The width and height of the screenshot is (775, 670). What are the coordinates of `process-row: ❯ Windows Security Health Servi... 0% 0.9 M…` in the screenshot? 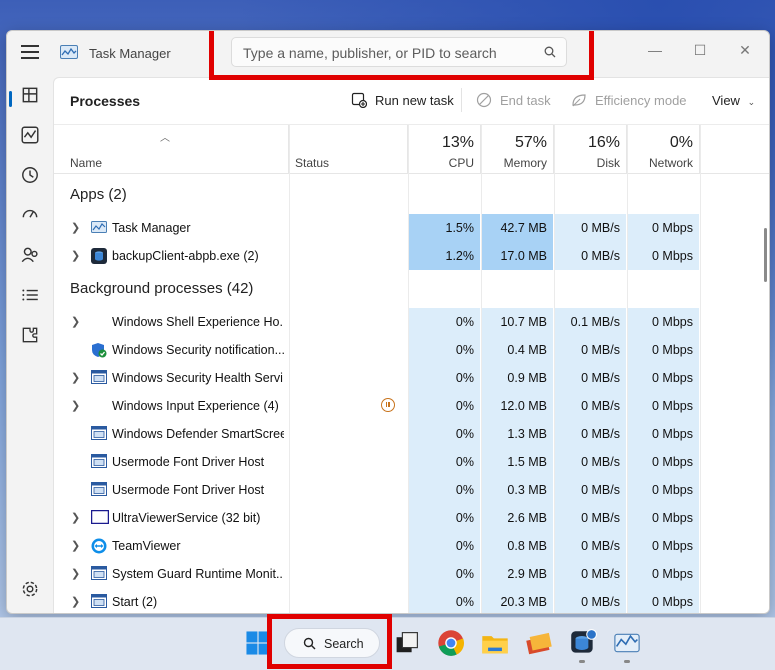 It's located at (411, 378).